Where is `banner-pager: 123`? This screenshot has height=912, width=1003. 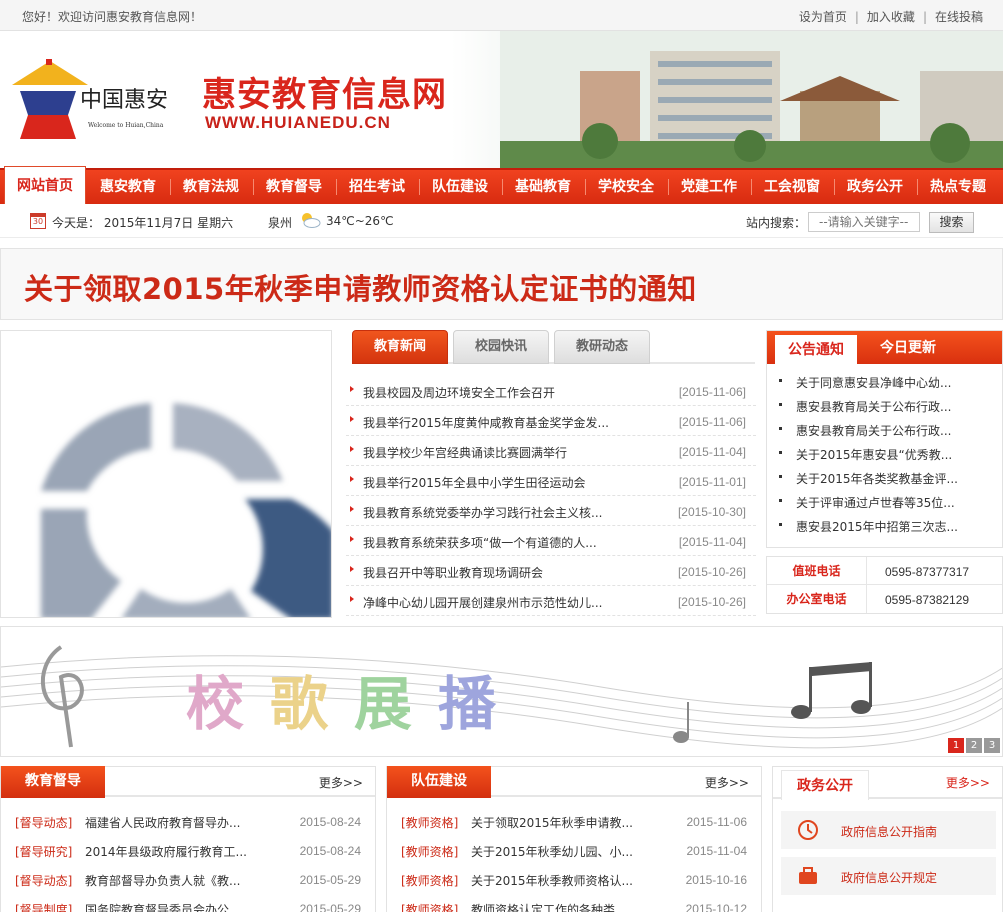 banner-pager: 123 is located at coordinates (973, 745).